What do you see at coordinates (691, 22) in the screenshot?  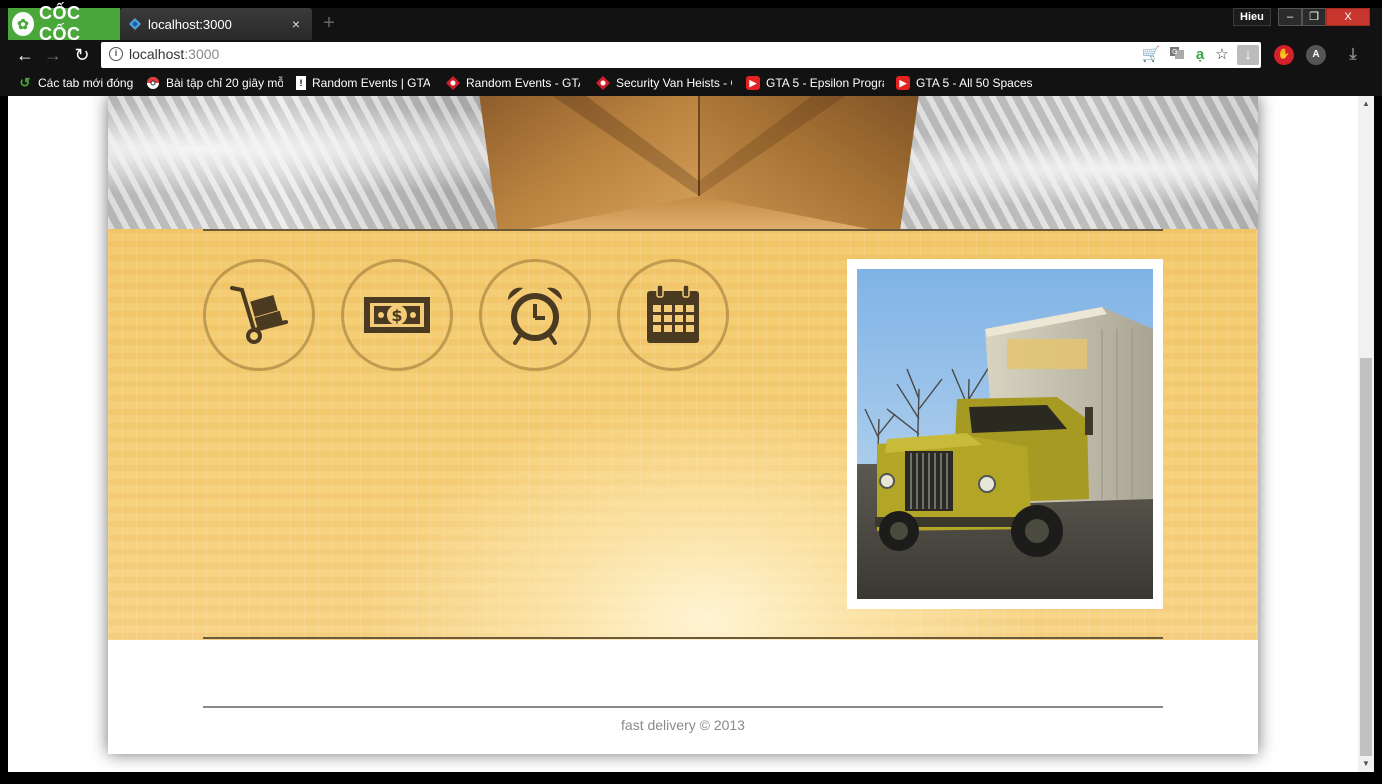 I see `browser-titlebar: ✿ CỐC CỐC localhost:3000 × + Hieu – ❐ X` at bounding box center [691, 22].